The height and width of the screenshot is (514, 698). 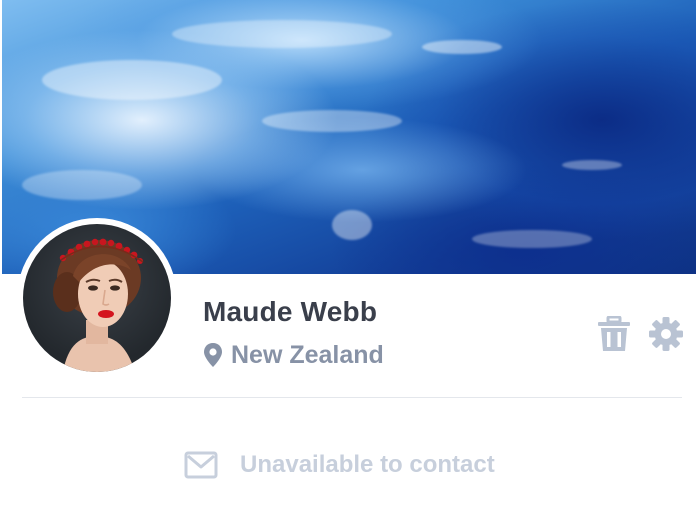 I want to click on avatar, so click(x=97, y=298).